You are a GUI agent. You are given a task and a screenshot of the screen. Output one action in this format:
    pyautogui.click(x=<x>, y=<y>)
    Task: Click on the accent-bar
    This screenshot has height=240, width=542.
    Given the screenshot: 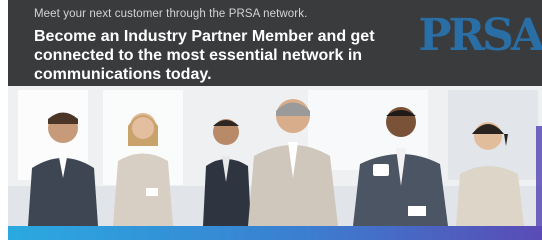 What is the action you would take?
    pyautogui.click(x=275, y=233)
    